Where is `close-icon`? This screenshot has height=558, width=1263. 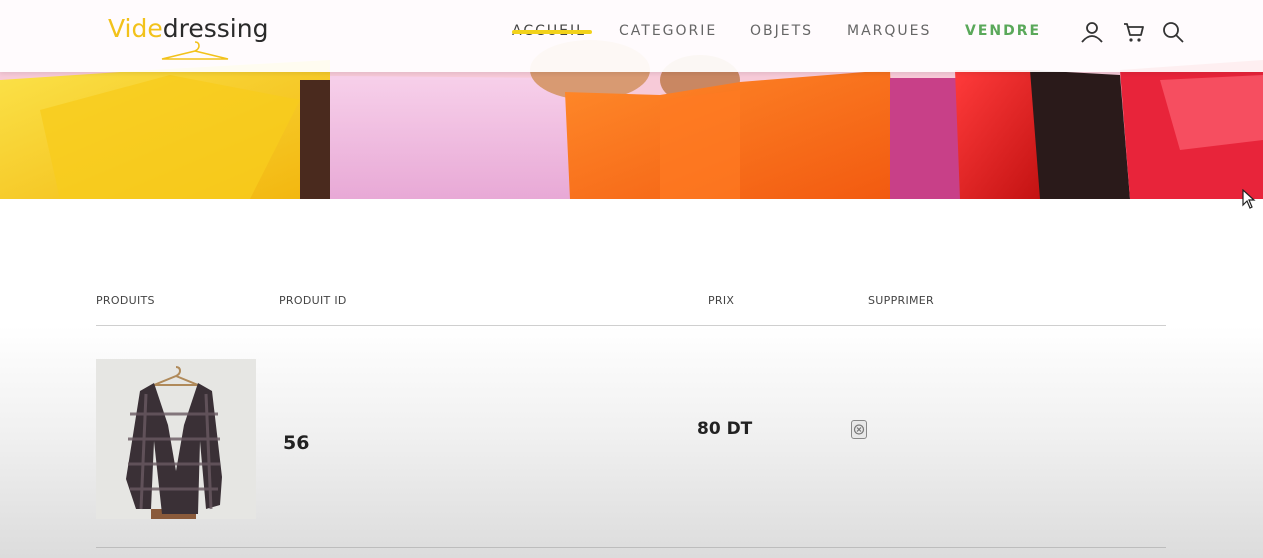 close-icon is located at coordinates (859, 429).